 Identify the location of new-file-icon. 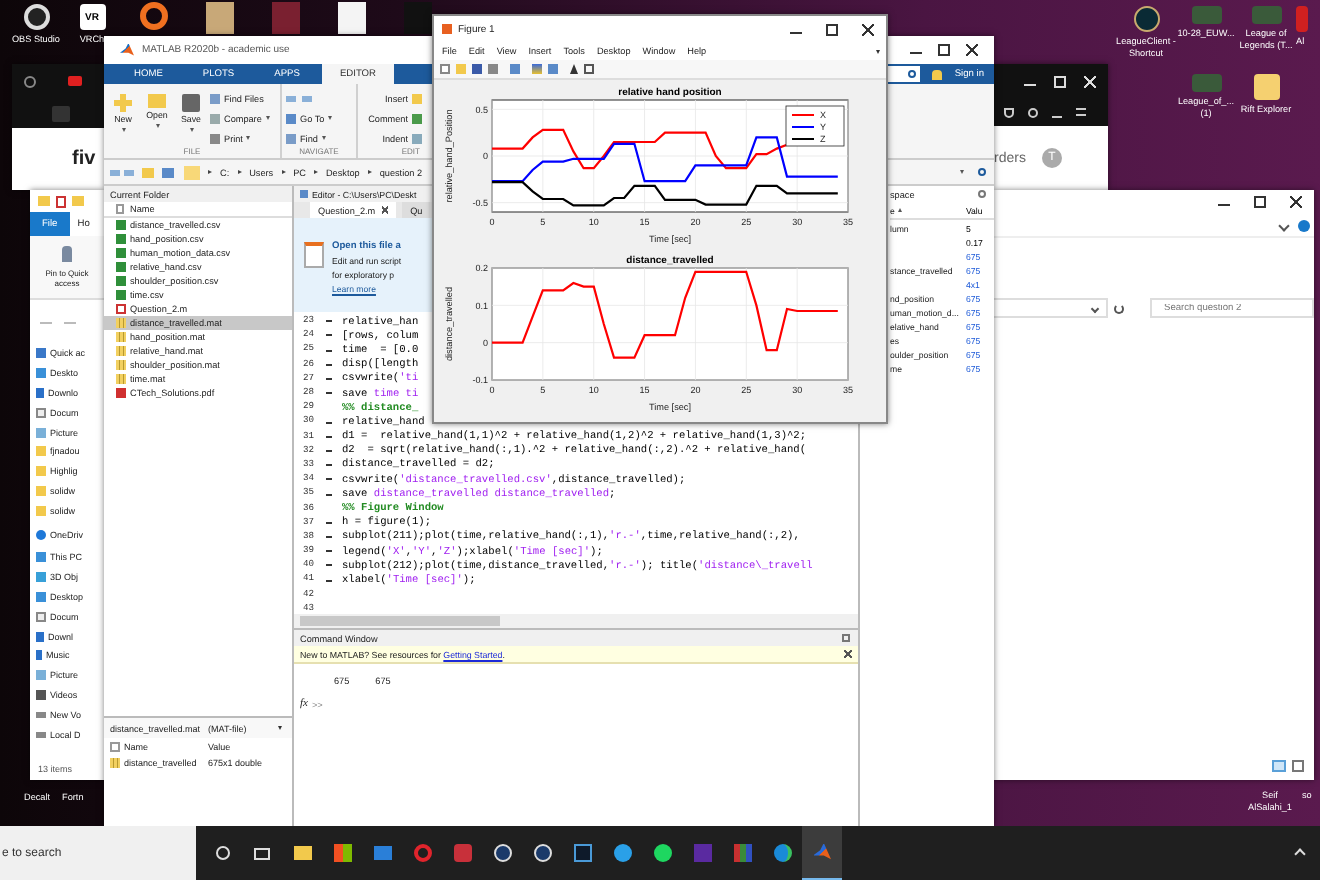
(445, 69).